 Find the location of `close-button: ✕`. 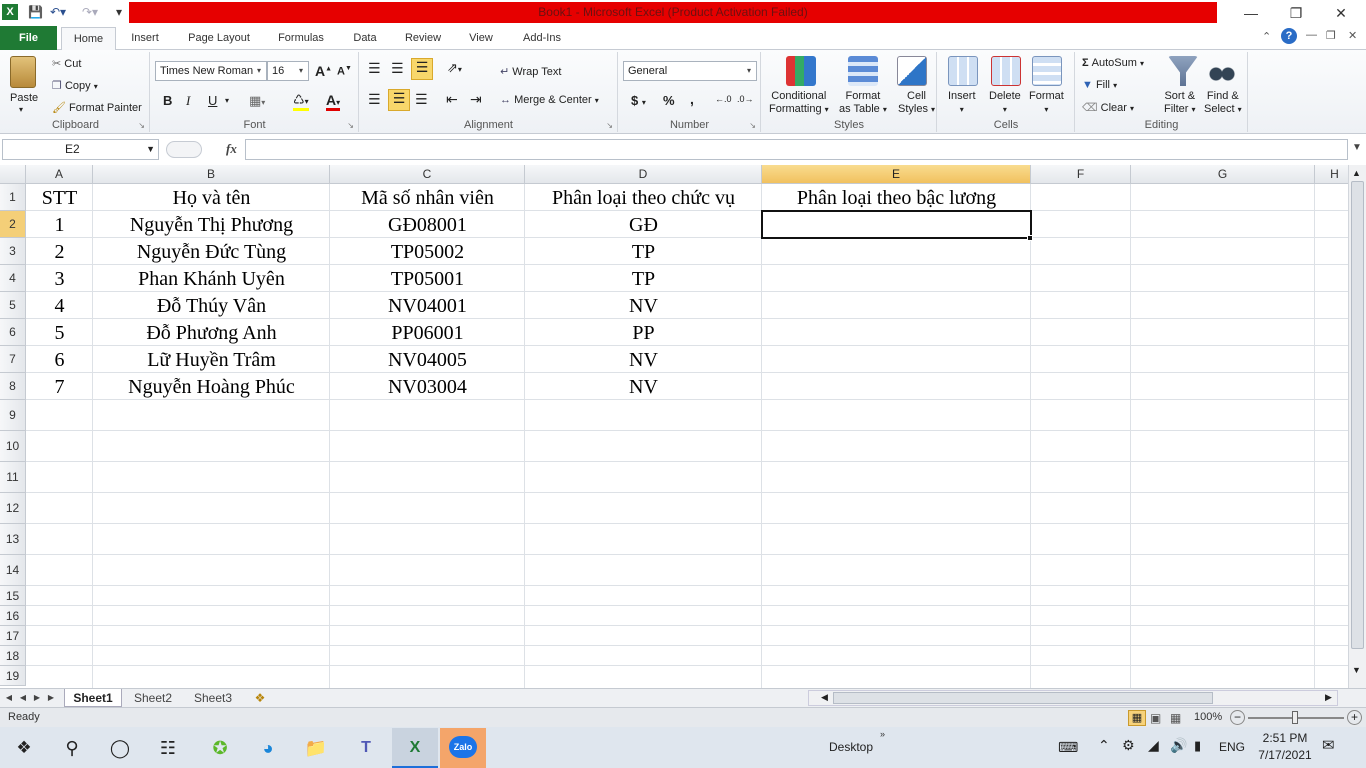

close-button: ✕ is located at coordinates (1341, 13).